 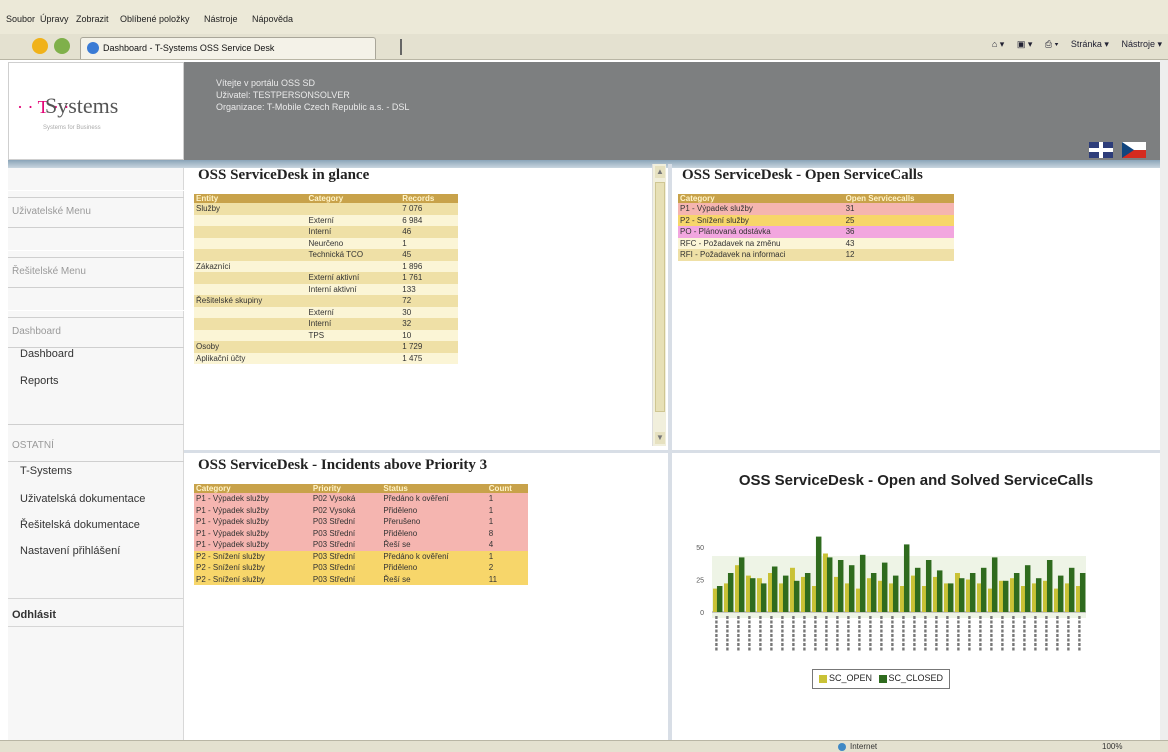 What do you see at coordinates (816, 243) in the screenshot?
I see `table-row: RFC - Požadavek na změnu 43` at bounding box center [816, 243].